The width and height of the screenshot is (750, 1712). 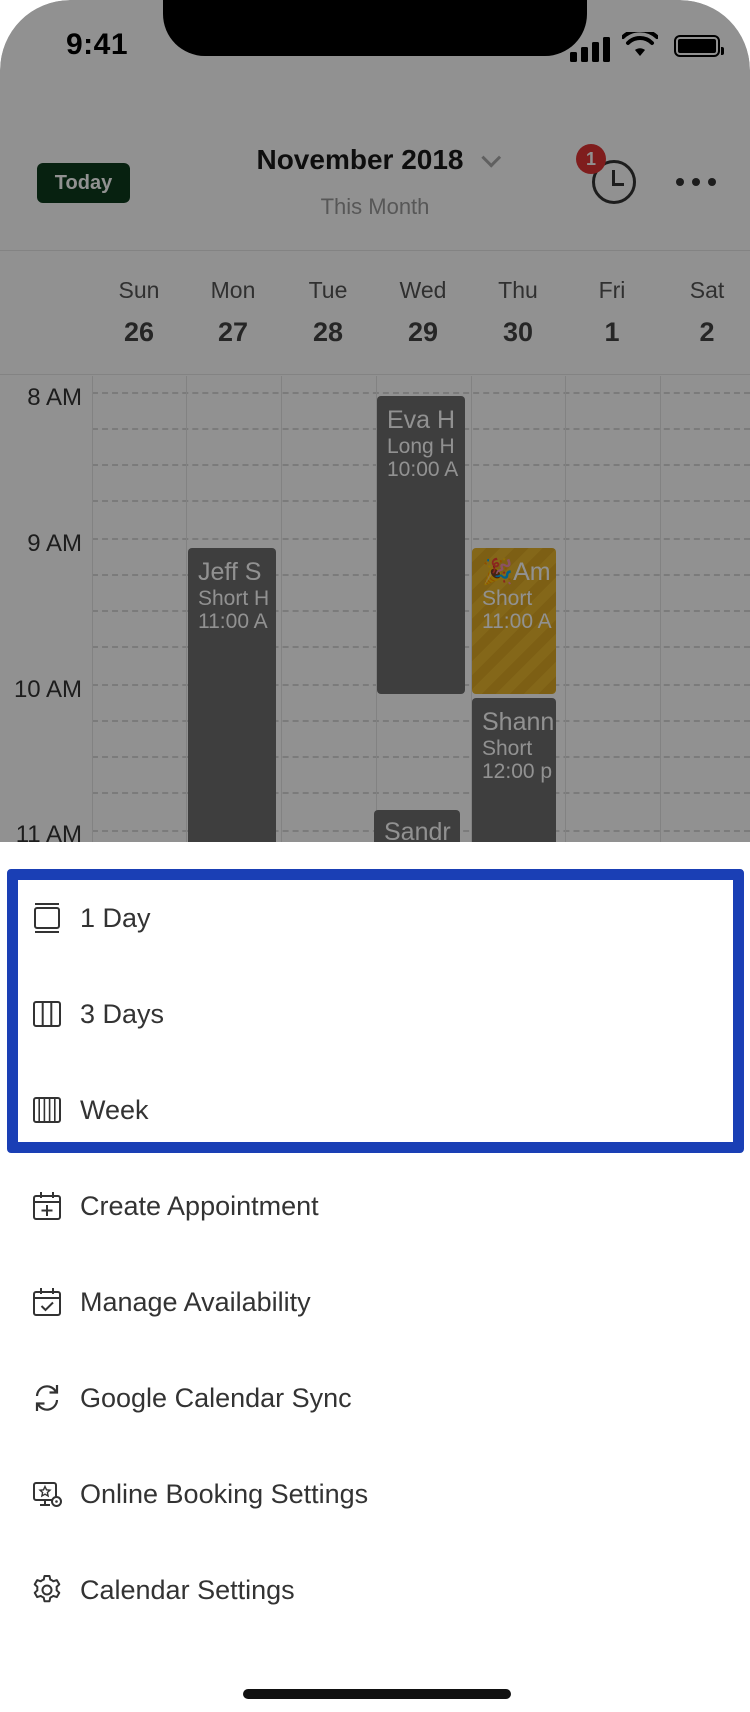 What do you see at coordinates (375, 1014) in the screenshot?
I see `menu-item-3-days: 3 Days` at bounding box center [375, 1014].